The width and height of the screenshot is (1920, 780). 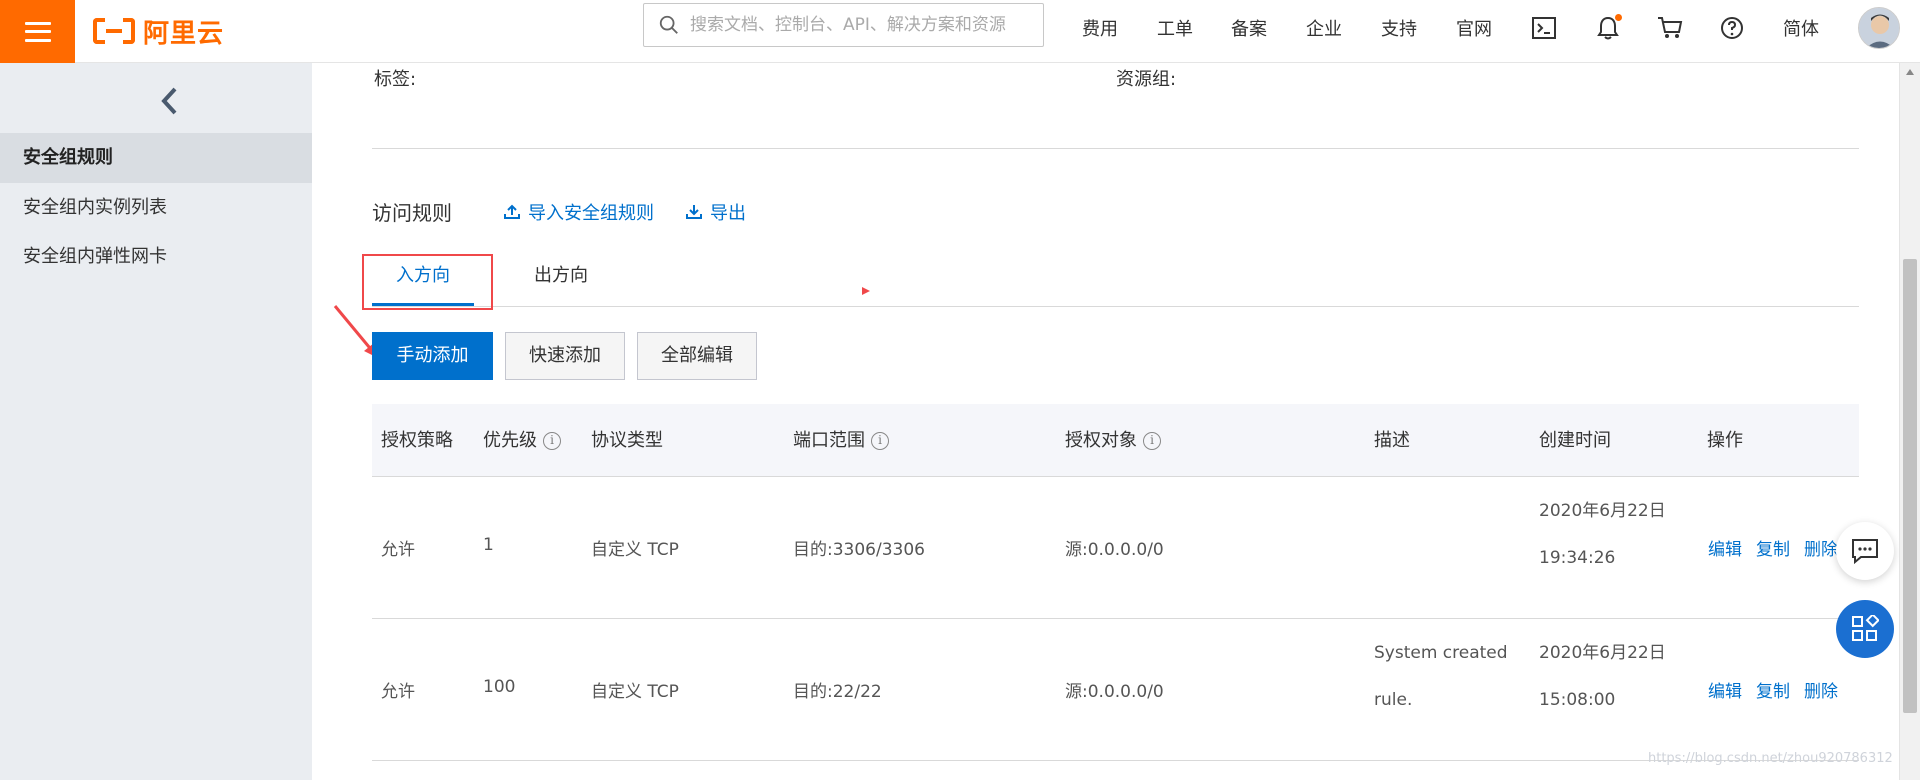 I want to click on scrollbar, so click(x=1909, y=421).